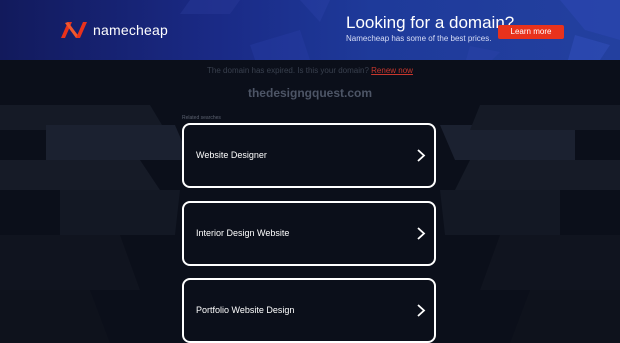  I want to click on related-search-card: Interior Design Website, so click(309, 233).